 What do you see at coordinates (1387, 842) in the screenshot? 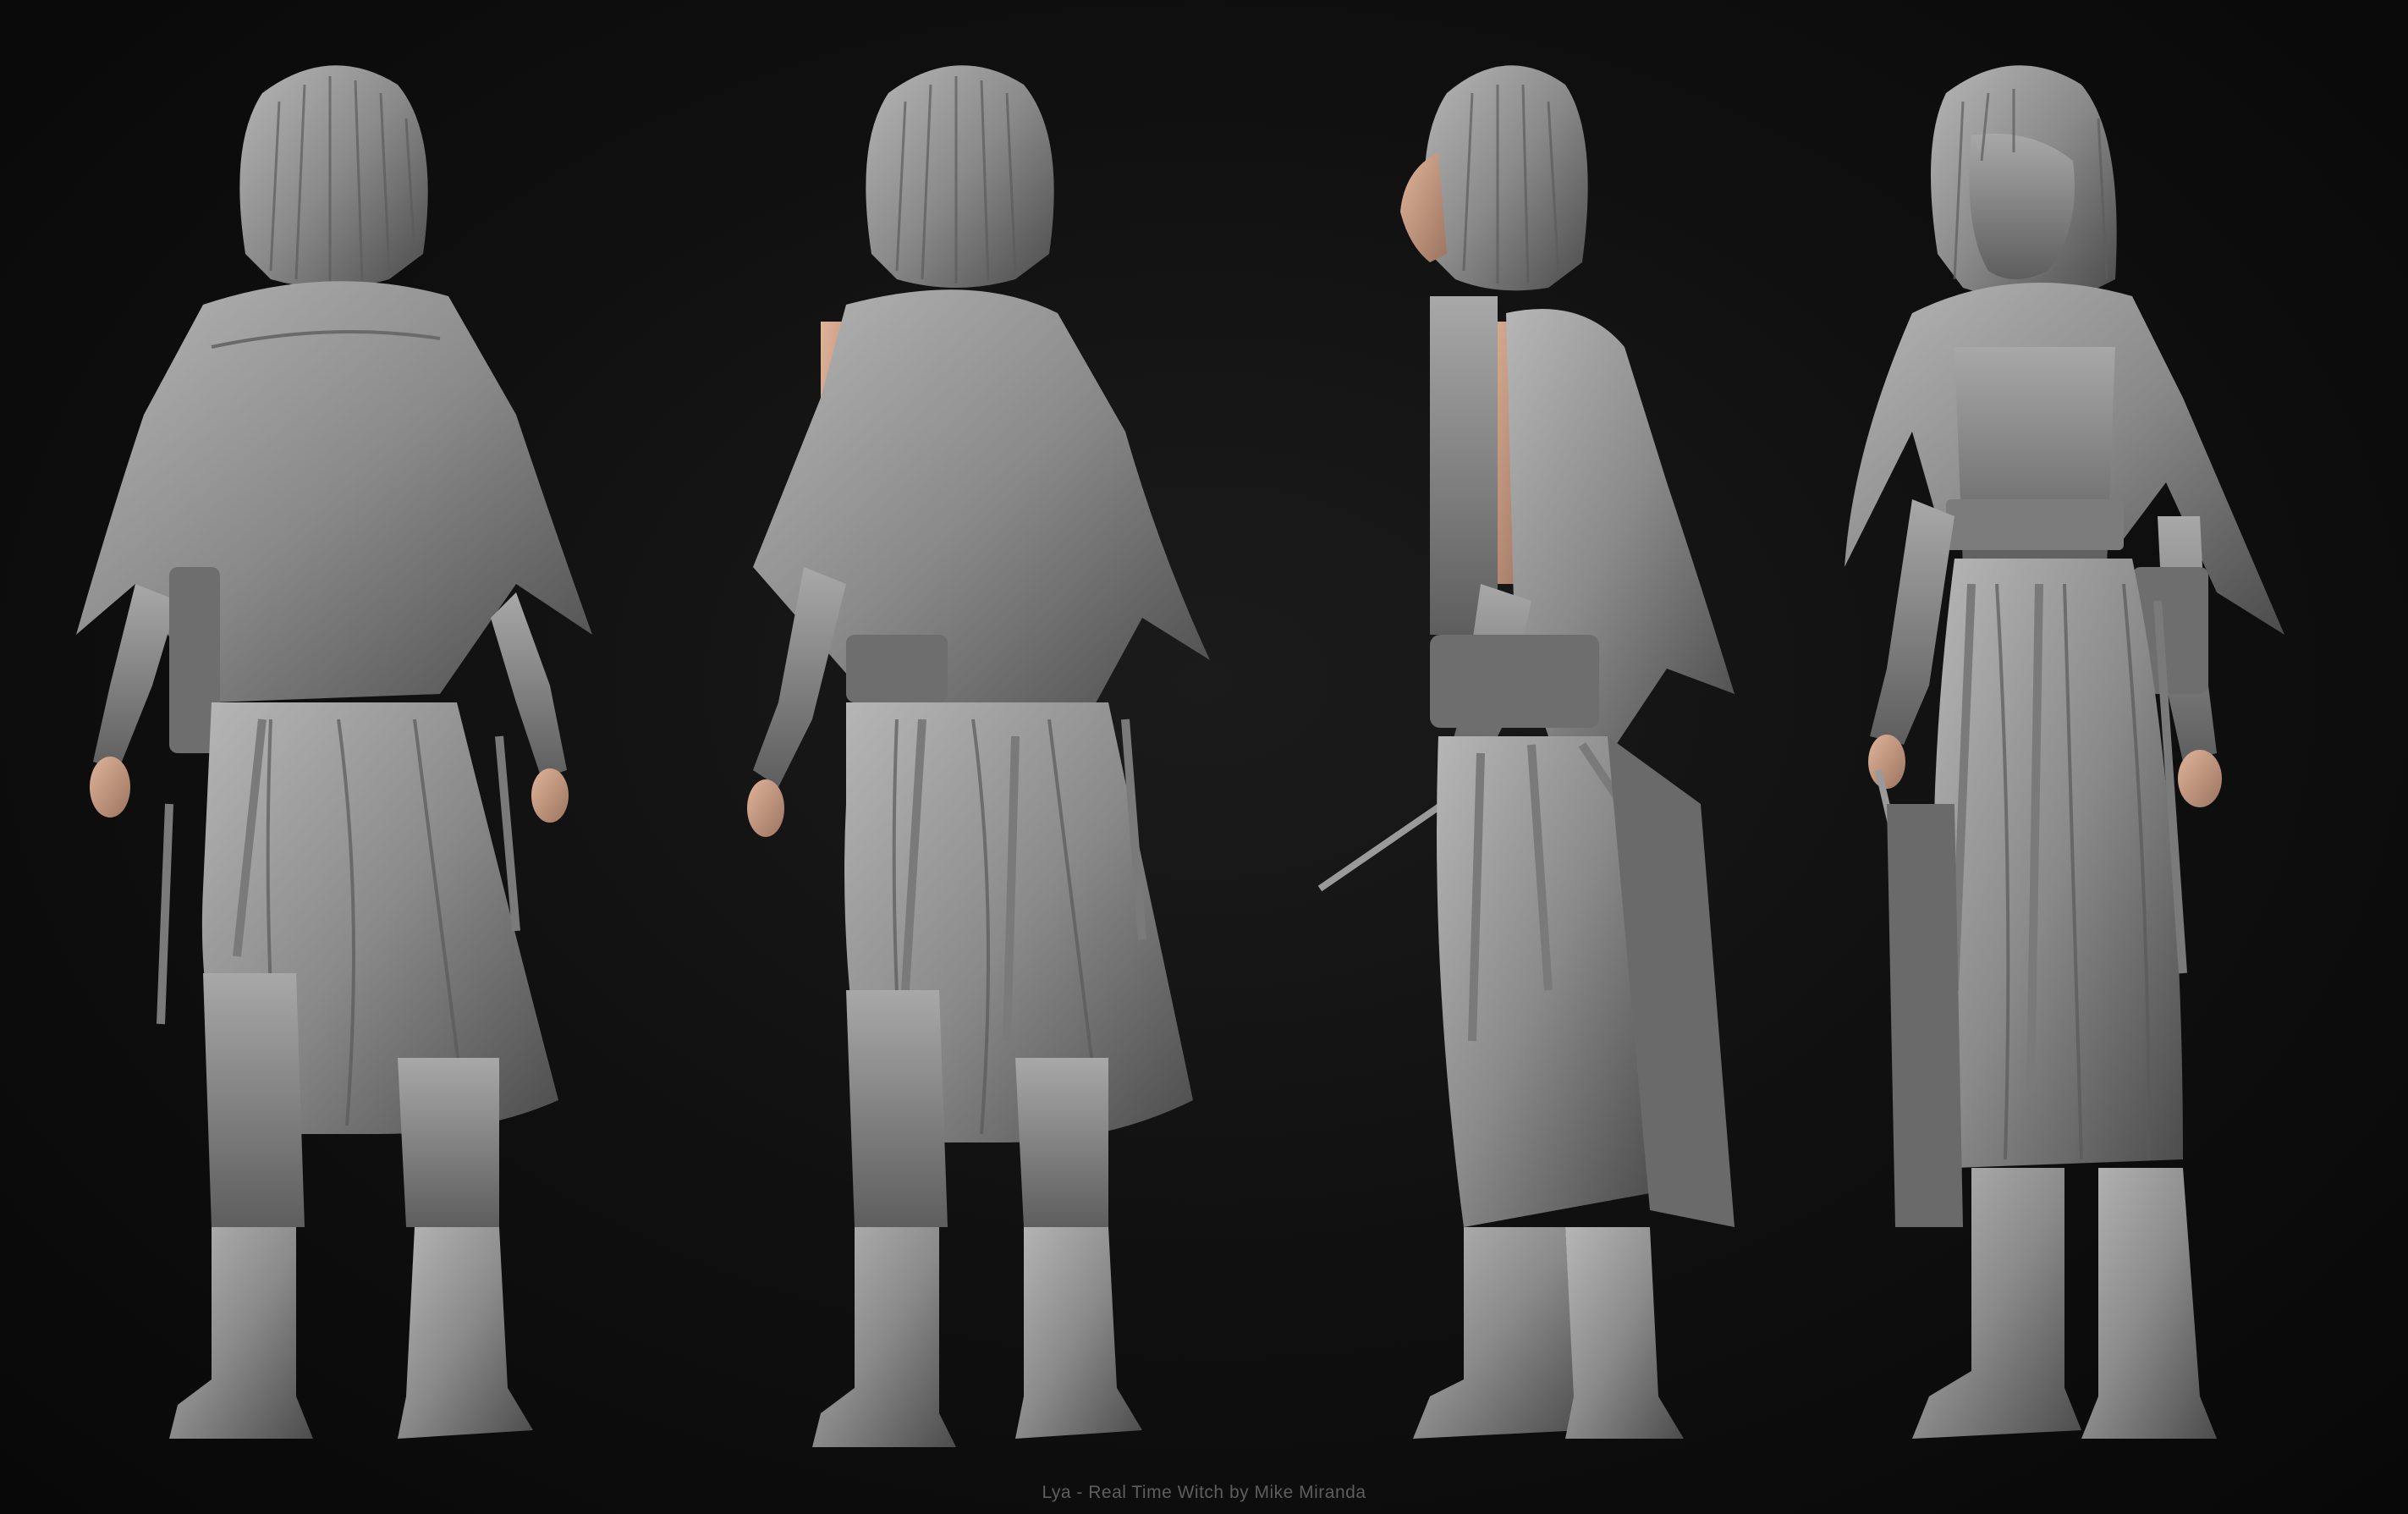
I see `dagger` at bounding box center [1387, 842].